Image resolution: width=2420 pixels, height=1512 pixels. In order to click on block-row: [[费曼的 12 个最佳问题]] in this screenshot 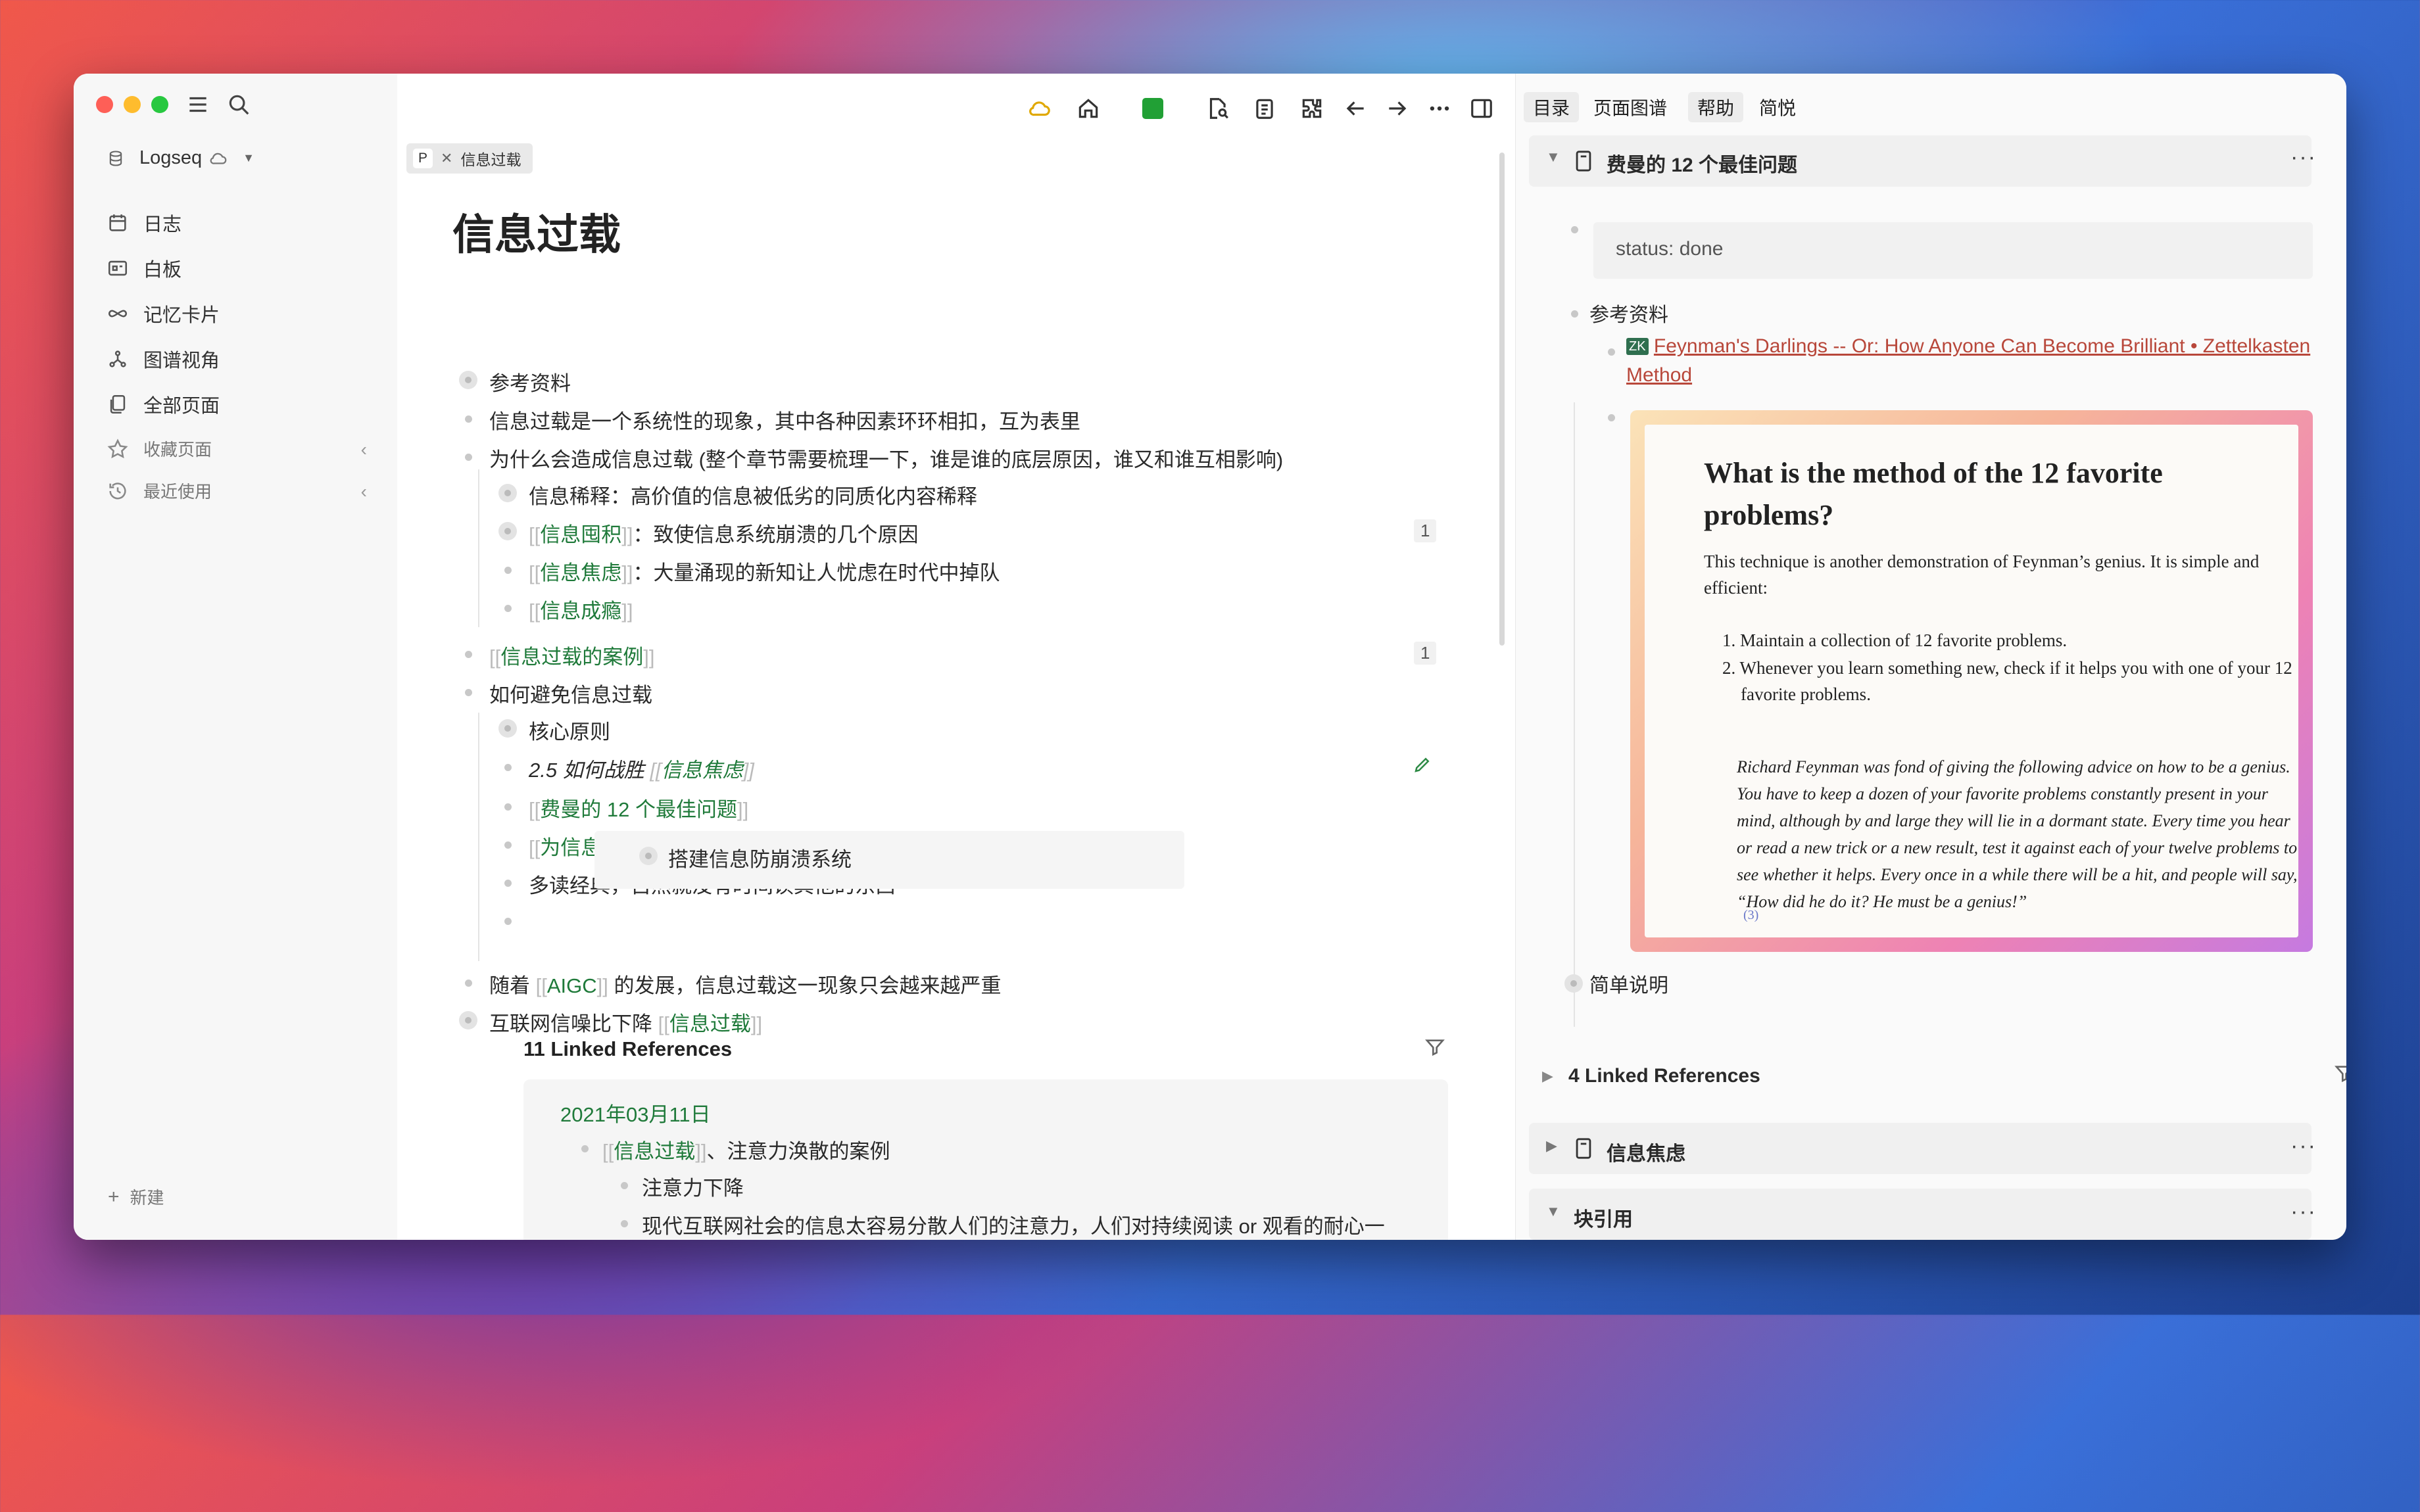, I will do `click(638, 808)`.